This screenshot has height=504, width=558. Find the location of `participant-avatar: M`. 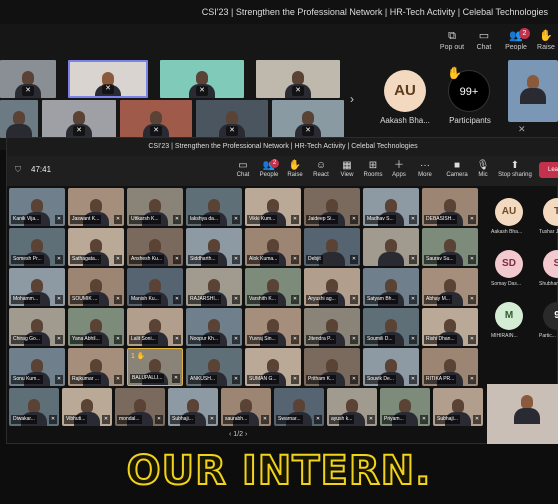

participant-avatar: M is located at coordinates (509, 316).